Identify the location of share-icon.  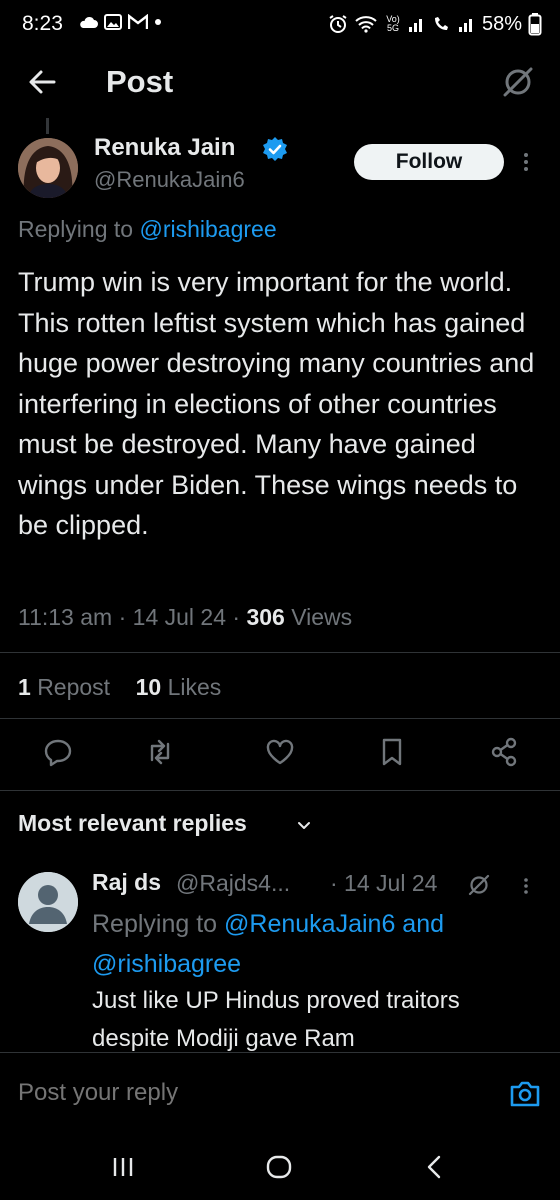
(504, 752).